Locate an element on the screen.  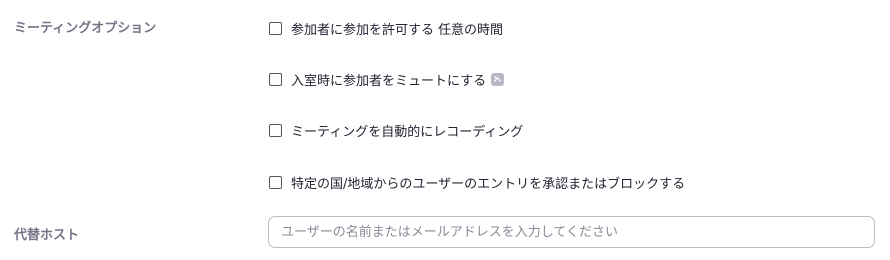
alternative-host-input is located at coordinates (571, 232).